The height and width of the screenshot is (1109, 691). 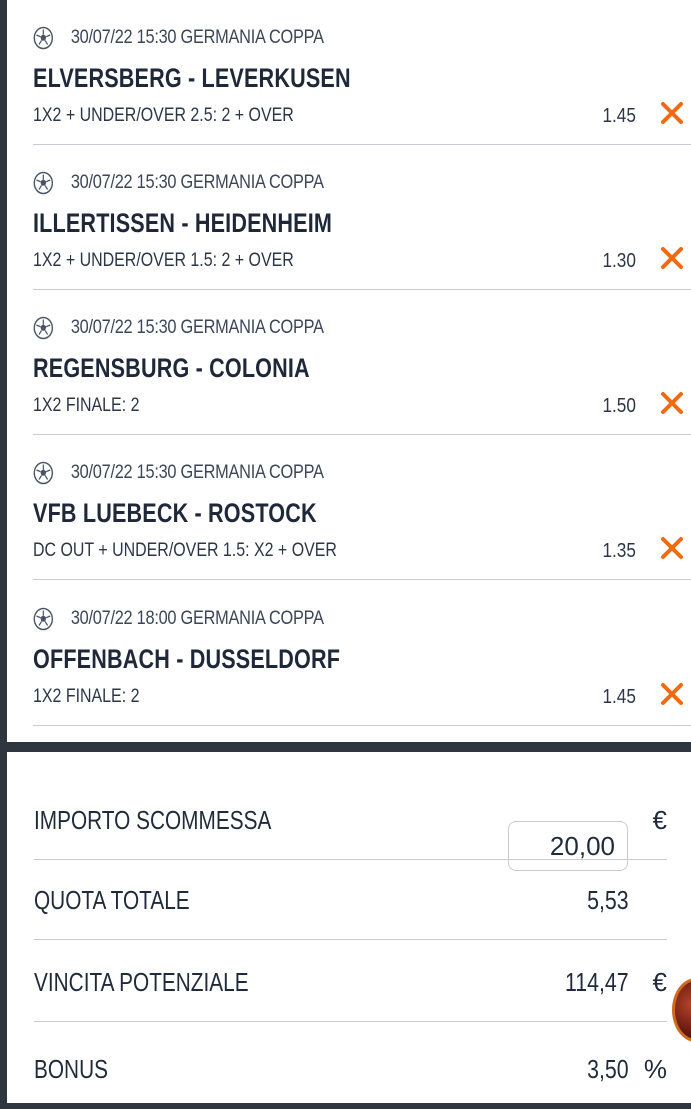 What do you see at coordinates (171, 368) in the screenshot?
I see `bet-teams: REGENSBURG - COLONIA` at bounding box center [171, 368].